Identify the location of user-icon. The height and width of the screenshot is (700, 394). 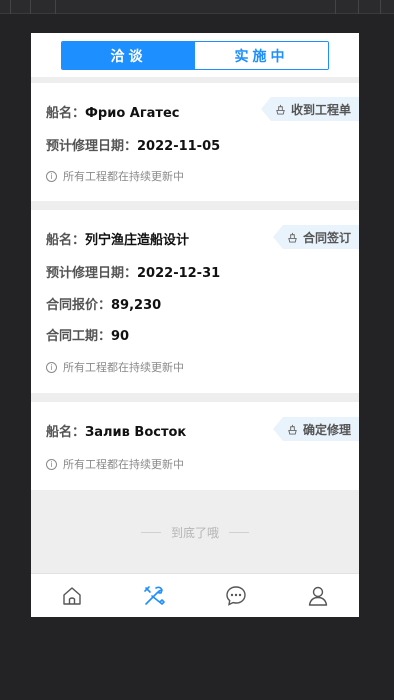
(318, 596).